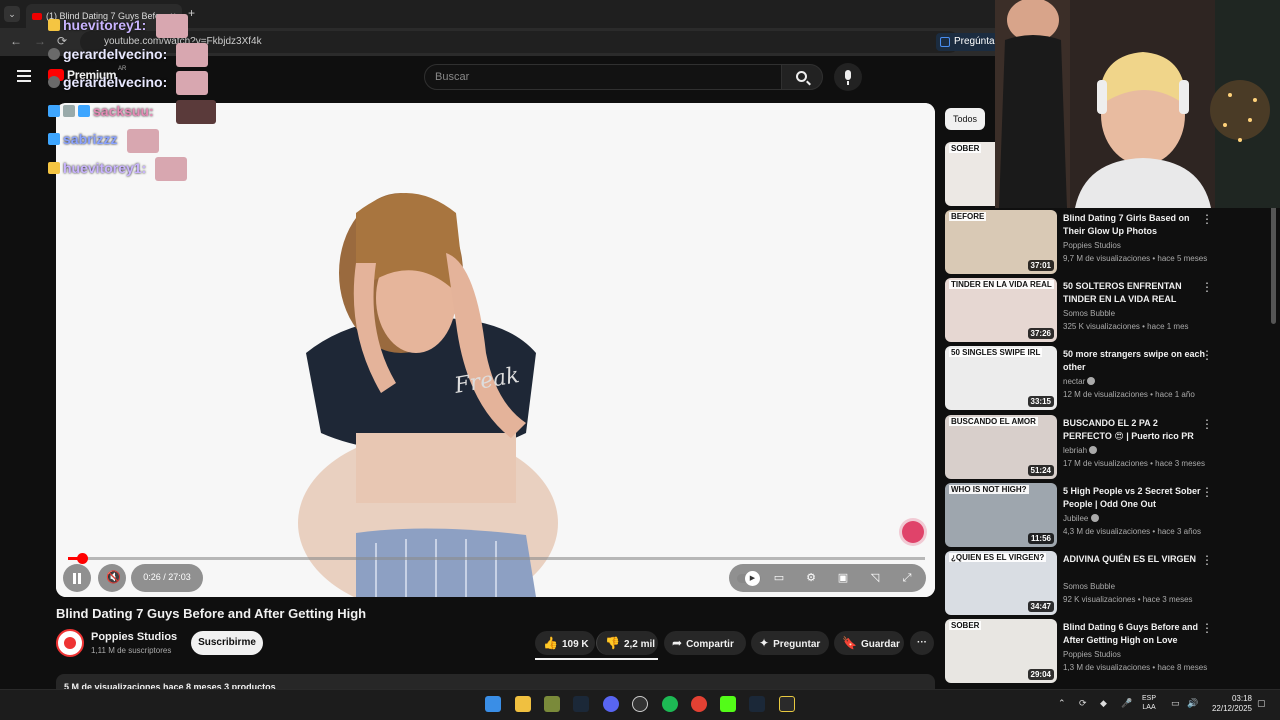 The height and width of the screenshot is (720, 1280). What do you see at coordinates (811, 578) in the screenshot?
I see `settings-gear-icon: ⚙` at bounding box center [811, 578].